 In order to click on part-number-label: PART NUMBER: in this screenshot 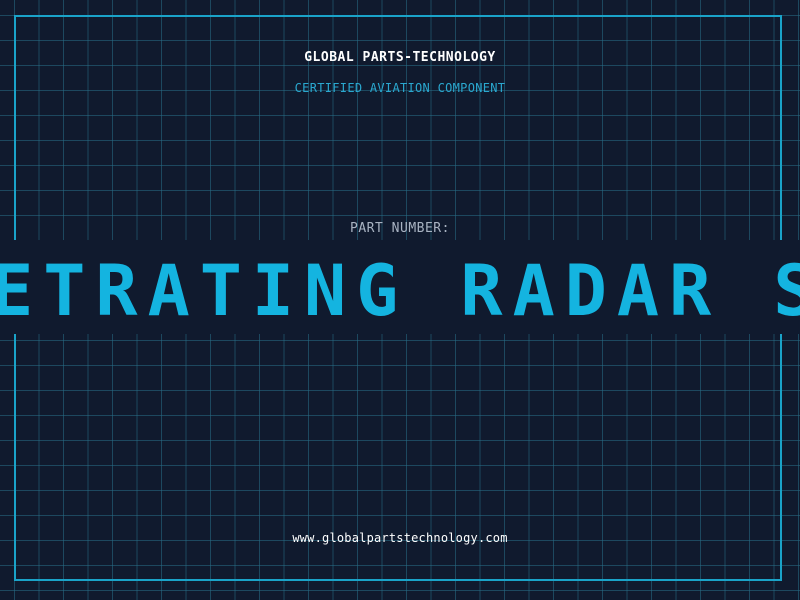, I will do `click(400, 228)`.